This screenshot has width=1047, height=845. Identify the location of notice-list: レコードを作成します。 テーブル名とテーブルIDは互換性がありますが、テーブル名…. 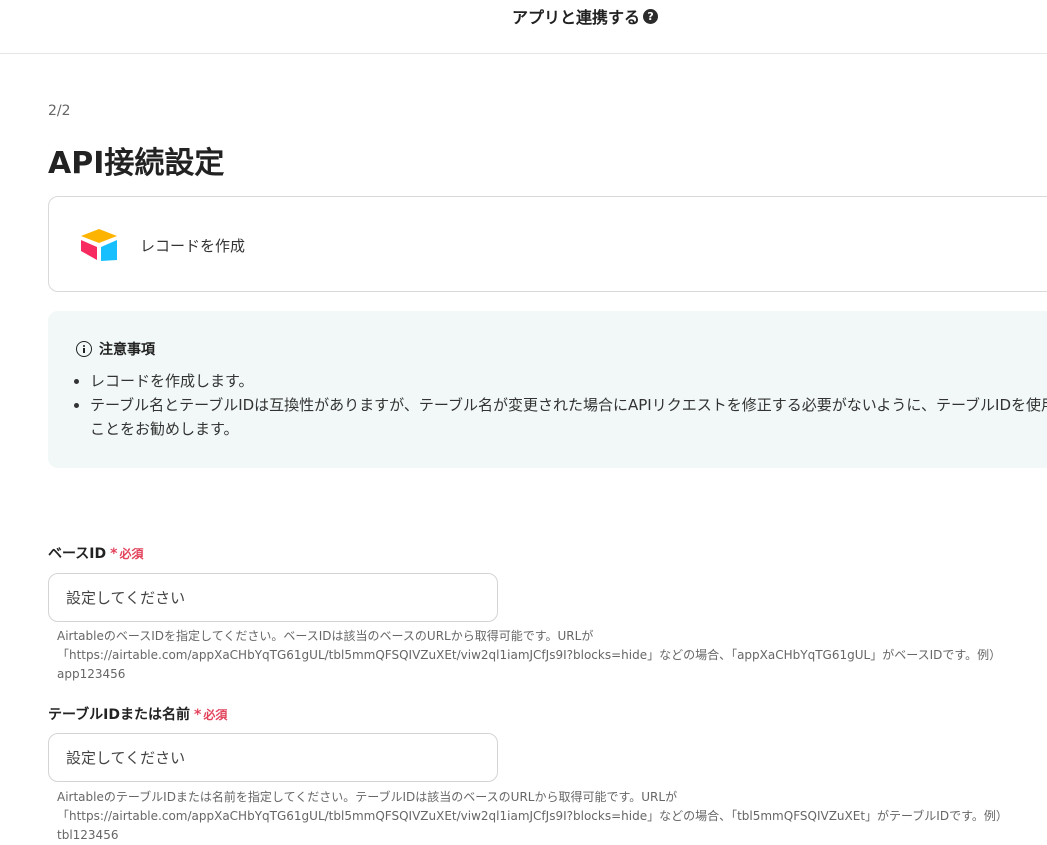
(559, 405).